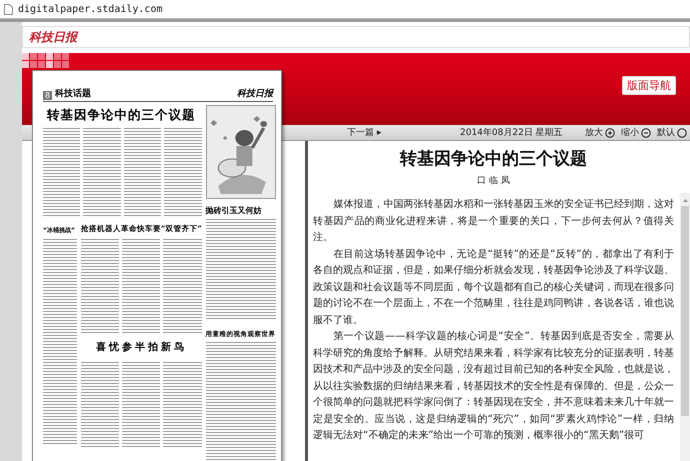 This screenshot has width=690, height=461. I want to click on circle-icon, so click(682, 133).